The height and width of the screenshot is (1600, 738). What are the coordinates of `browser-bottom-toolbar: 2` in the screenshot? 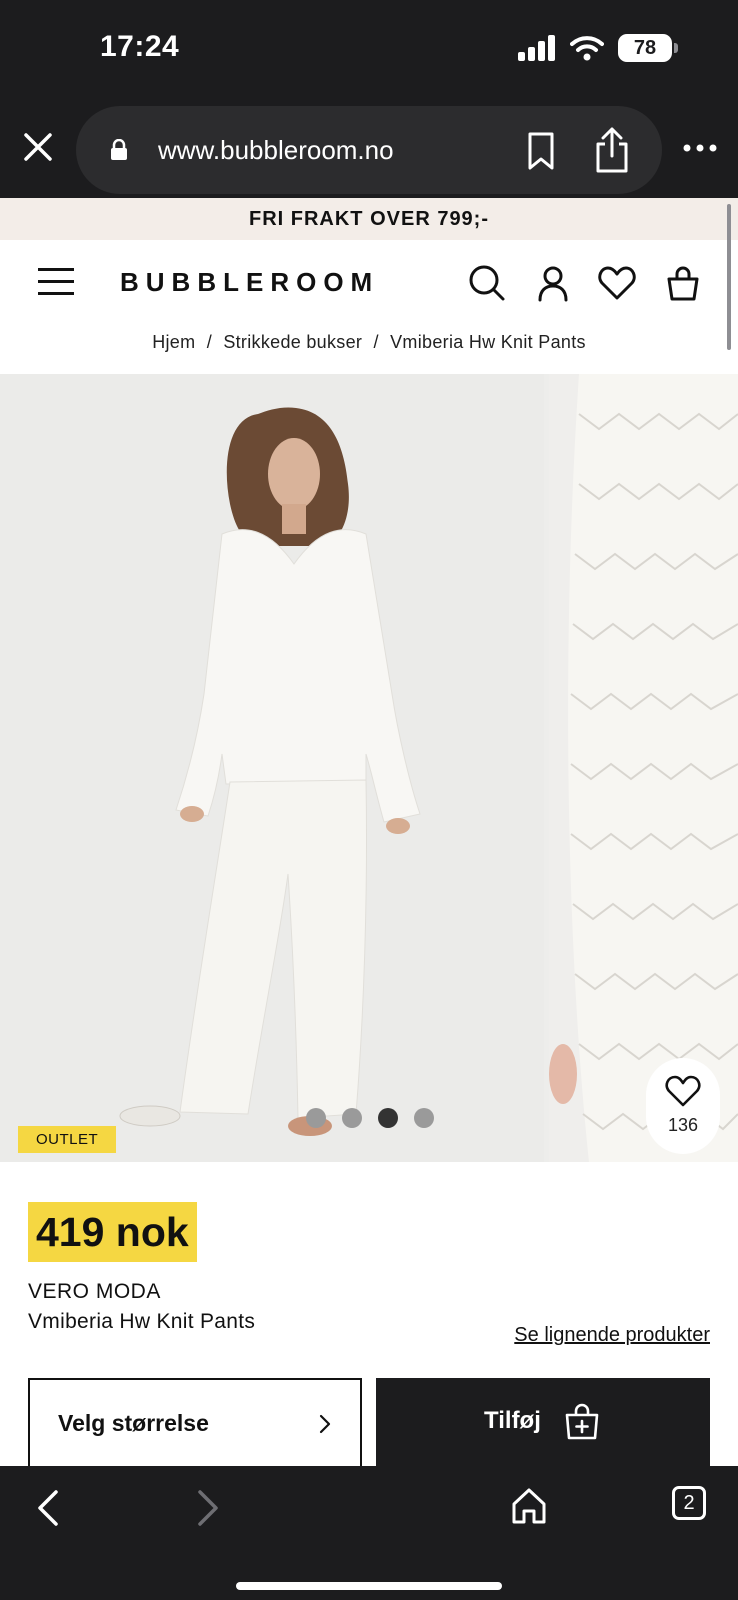 It's located at (369, 1533).